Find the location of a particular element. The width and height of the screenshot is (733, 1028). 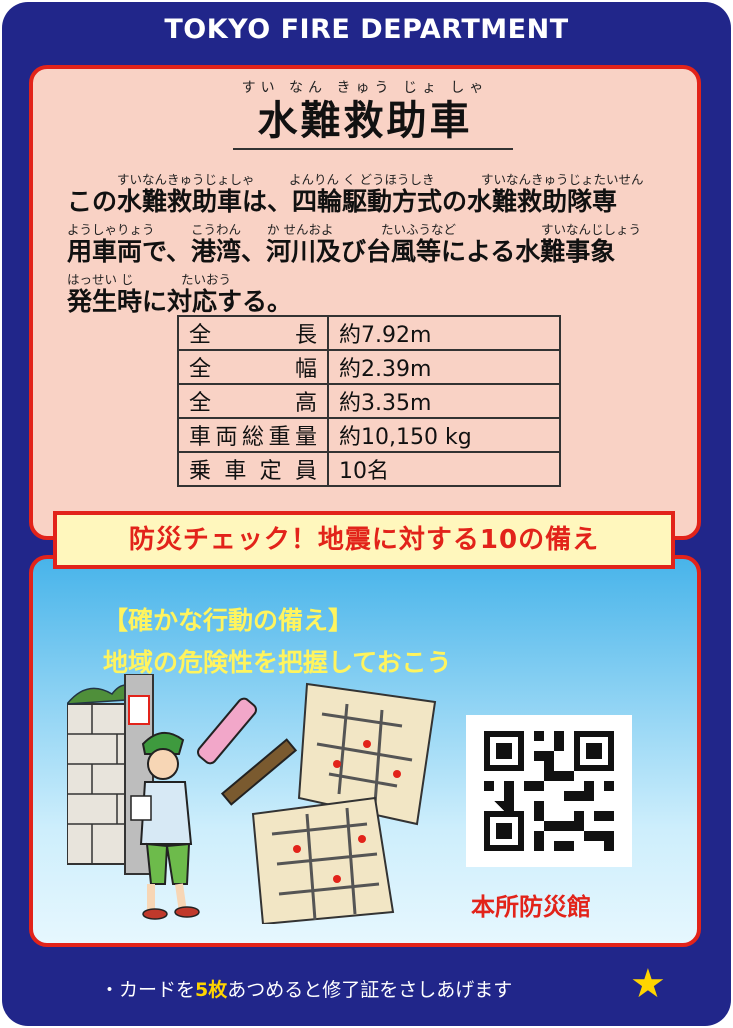

ruby: こうわん is located at coordinates (216, 229).